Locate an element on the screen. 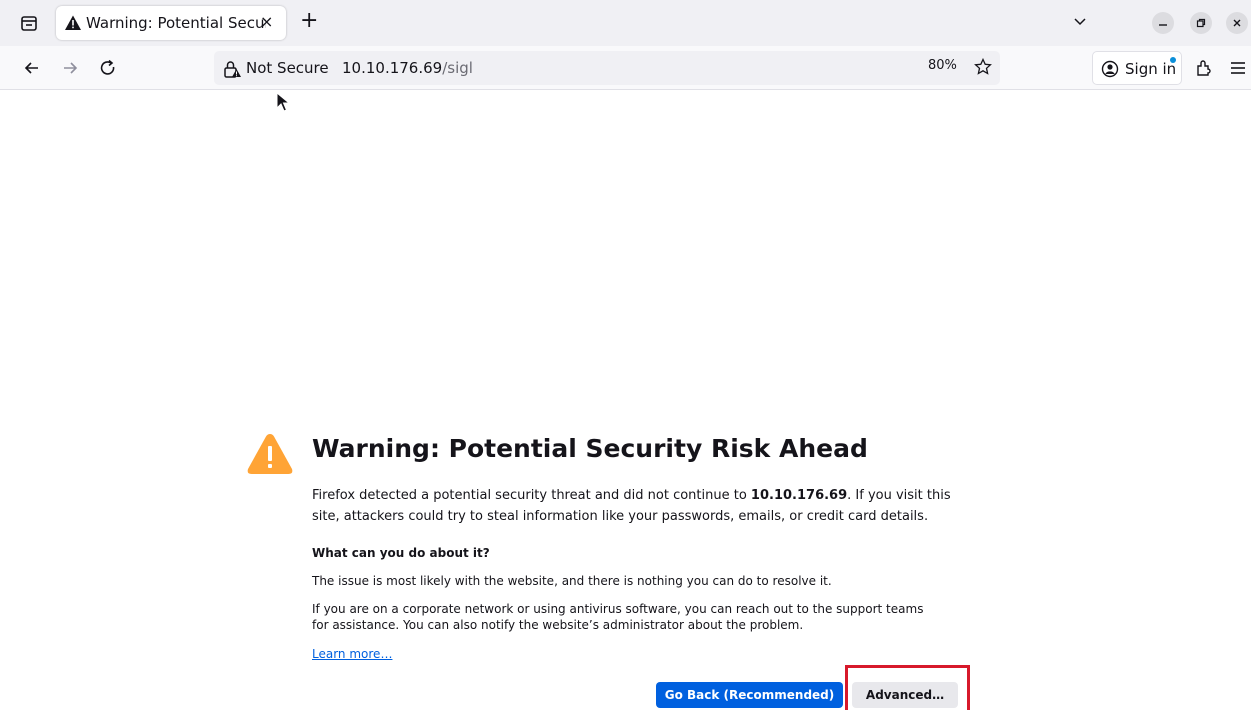 Image resolution: width=1251 pixels, height=710 pixels. intro-host: 10.10.176.69 is located at coordinates (799, 495).